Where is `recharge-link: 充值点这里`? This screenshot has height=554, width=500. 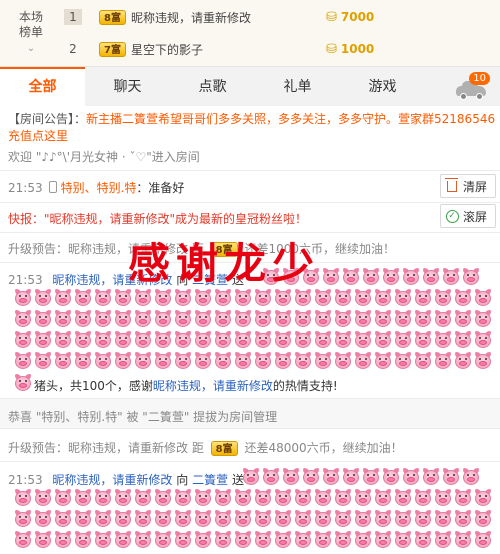
recharge-link: 充值点这里 is located at coordinates (38, 135).